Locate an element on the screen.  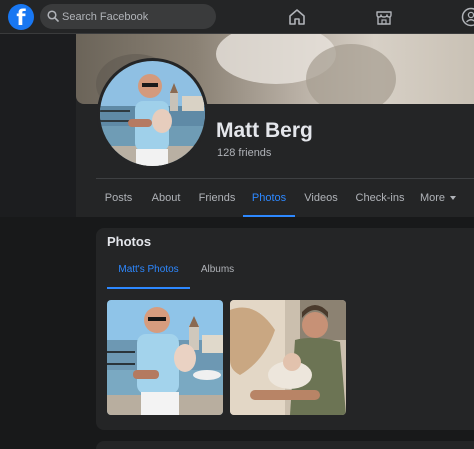
marketplace-icon is located at coordinates (384, 17).